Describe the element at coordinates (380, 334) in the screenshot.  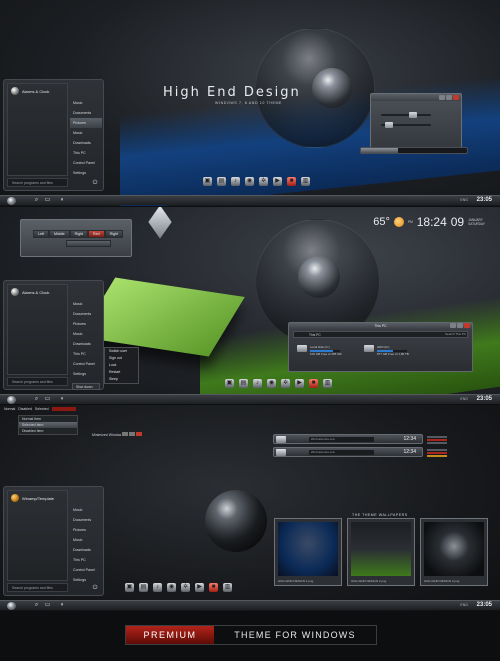
I see `address-bar: This PC` at that location.